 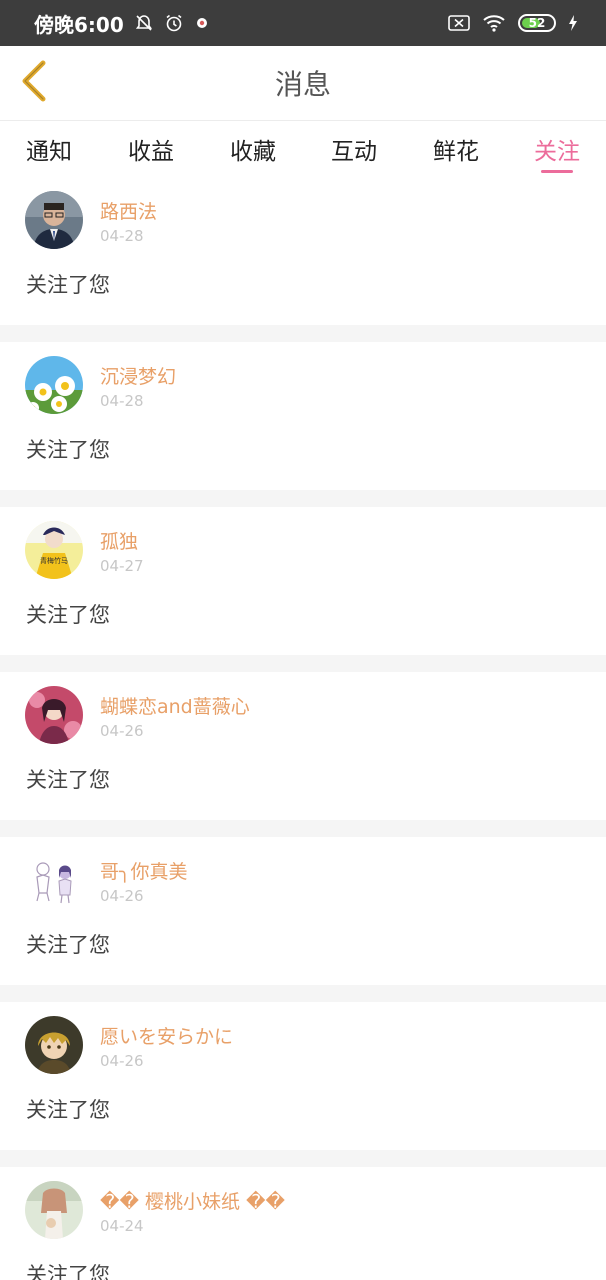 I want to click on sim-x-icon, so click(x=459, y=23).